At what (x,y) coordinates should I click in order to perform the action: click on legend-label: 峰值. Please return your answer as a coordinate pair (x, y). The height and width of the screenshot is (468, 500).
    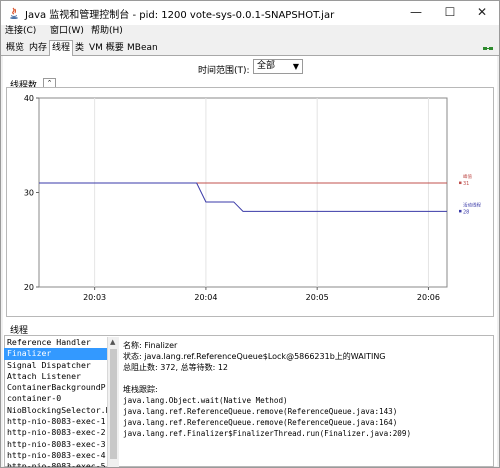
    Looking at the image, I should click on (467, 176).